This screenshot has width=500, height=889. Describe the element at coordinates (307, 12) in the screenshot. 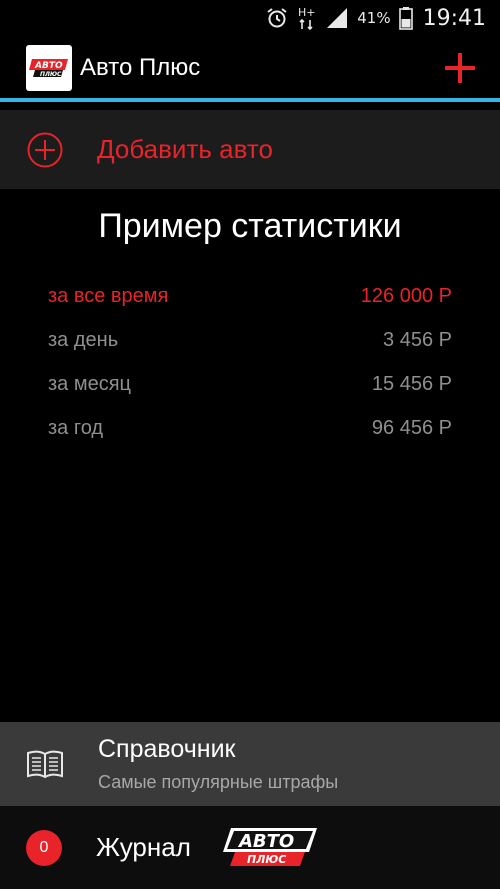

I see `svg-text: H+` at that location.